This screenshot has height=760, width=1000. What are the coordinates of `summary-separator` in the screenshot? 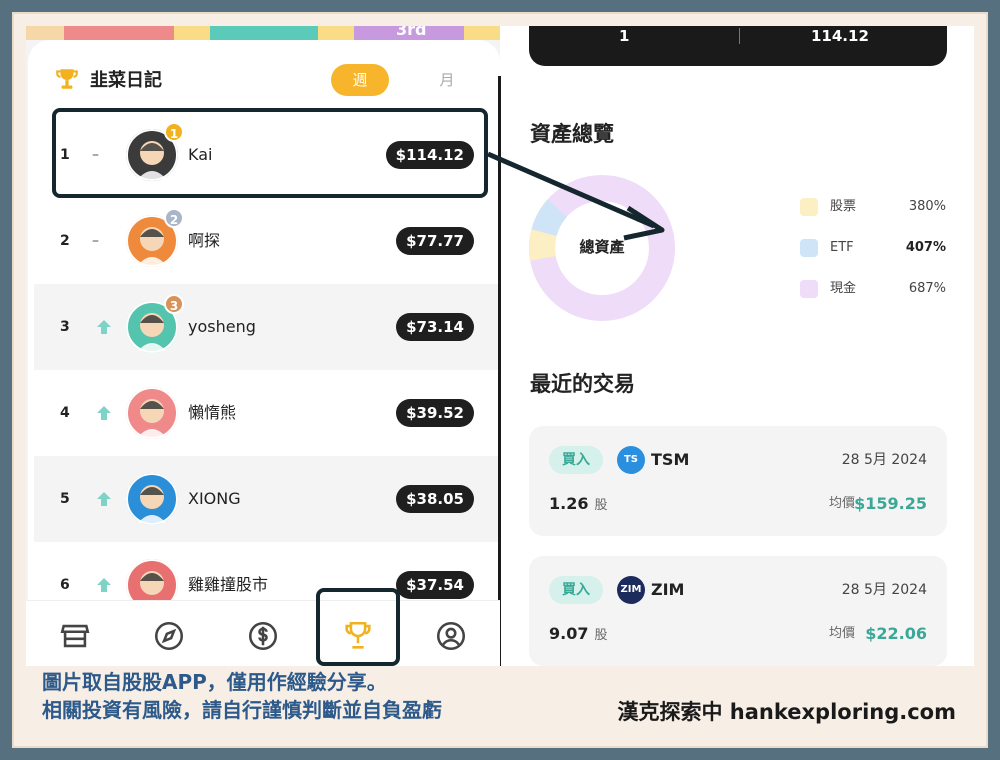 It's located at (739, 36).